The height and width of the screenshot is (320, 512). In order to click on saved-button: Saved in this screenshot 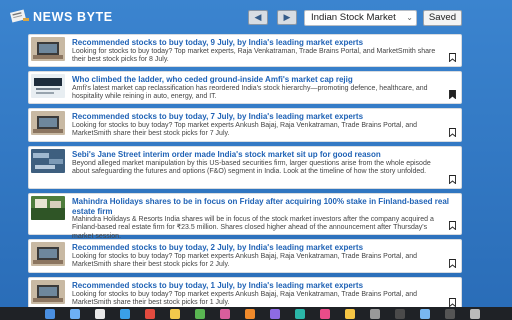, I will do `click(442, 18)`.